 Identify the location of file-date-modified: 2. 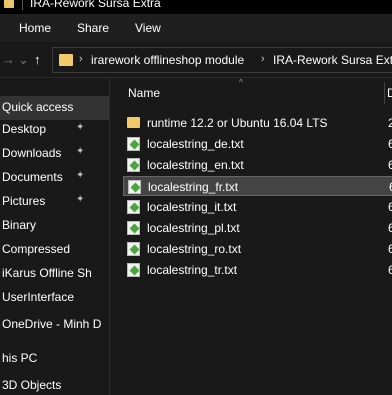
(390, 123).